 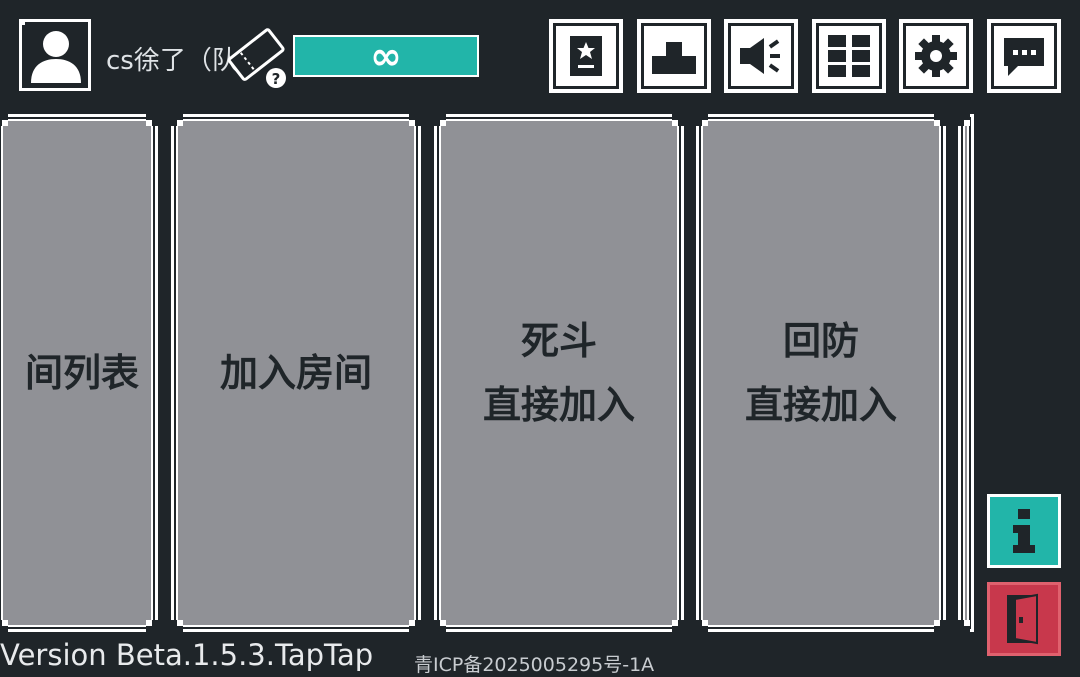 I want to click on settings-button, so click(x=936, y=56).